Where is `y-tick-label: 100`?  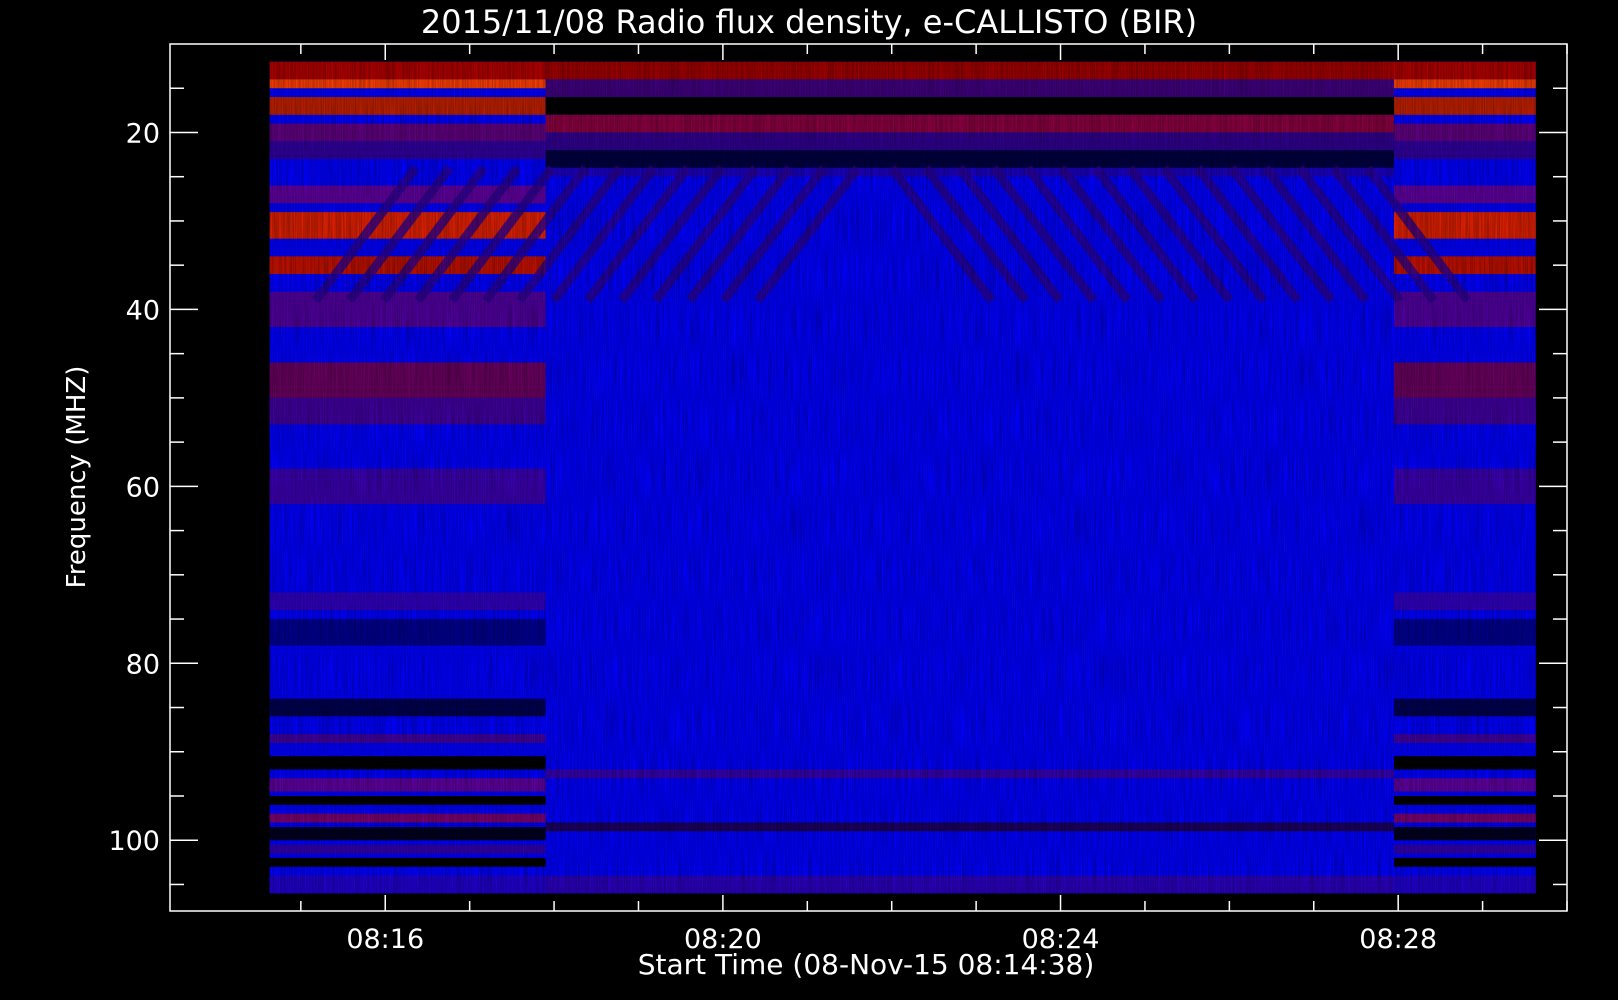
y-tick-label: 100 is located at coordinates (134, 841).